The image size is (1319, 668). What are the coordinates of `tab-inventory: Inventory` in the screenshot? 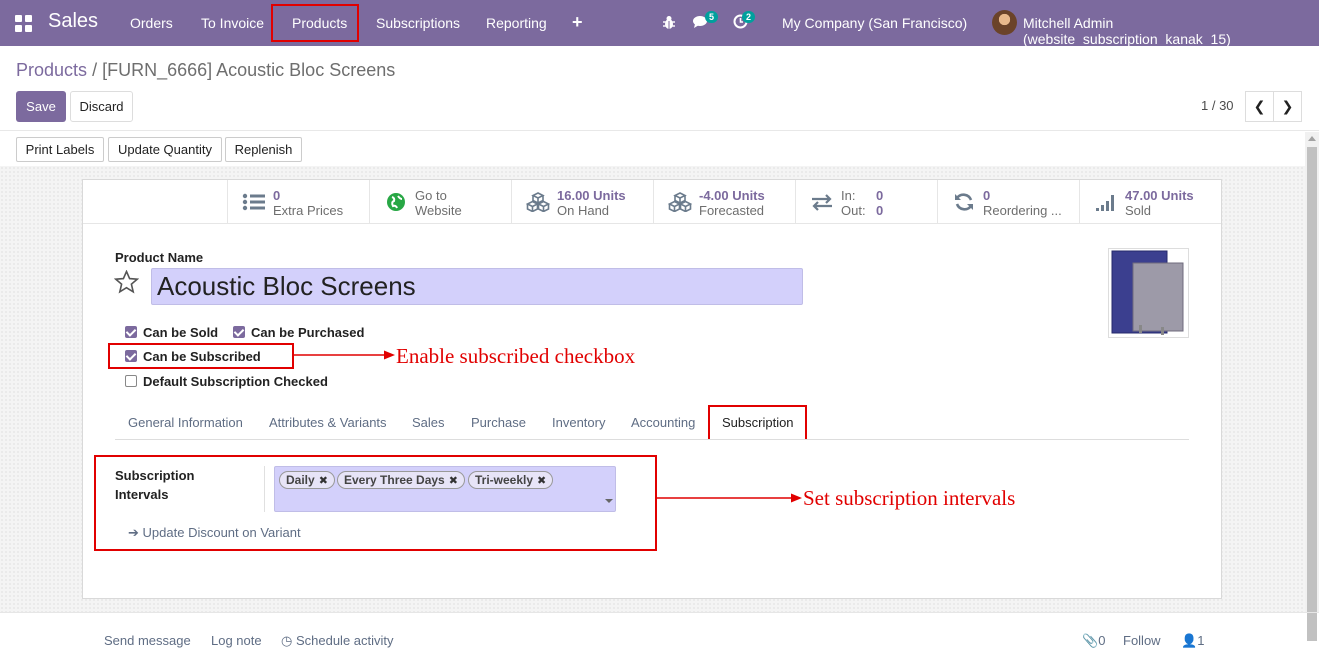 It's located at (578, 422).